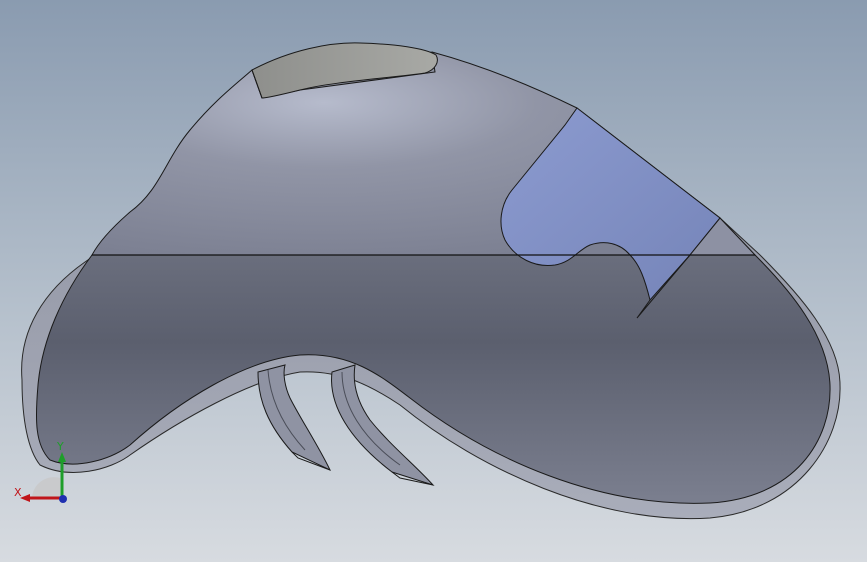  What do you see at coordinates (46, 487) in the screenshot?
I see `triad-plane` at bounding box center [46, 487].